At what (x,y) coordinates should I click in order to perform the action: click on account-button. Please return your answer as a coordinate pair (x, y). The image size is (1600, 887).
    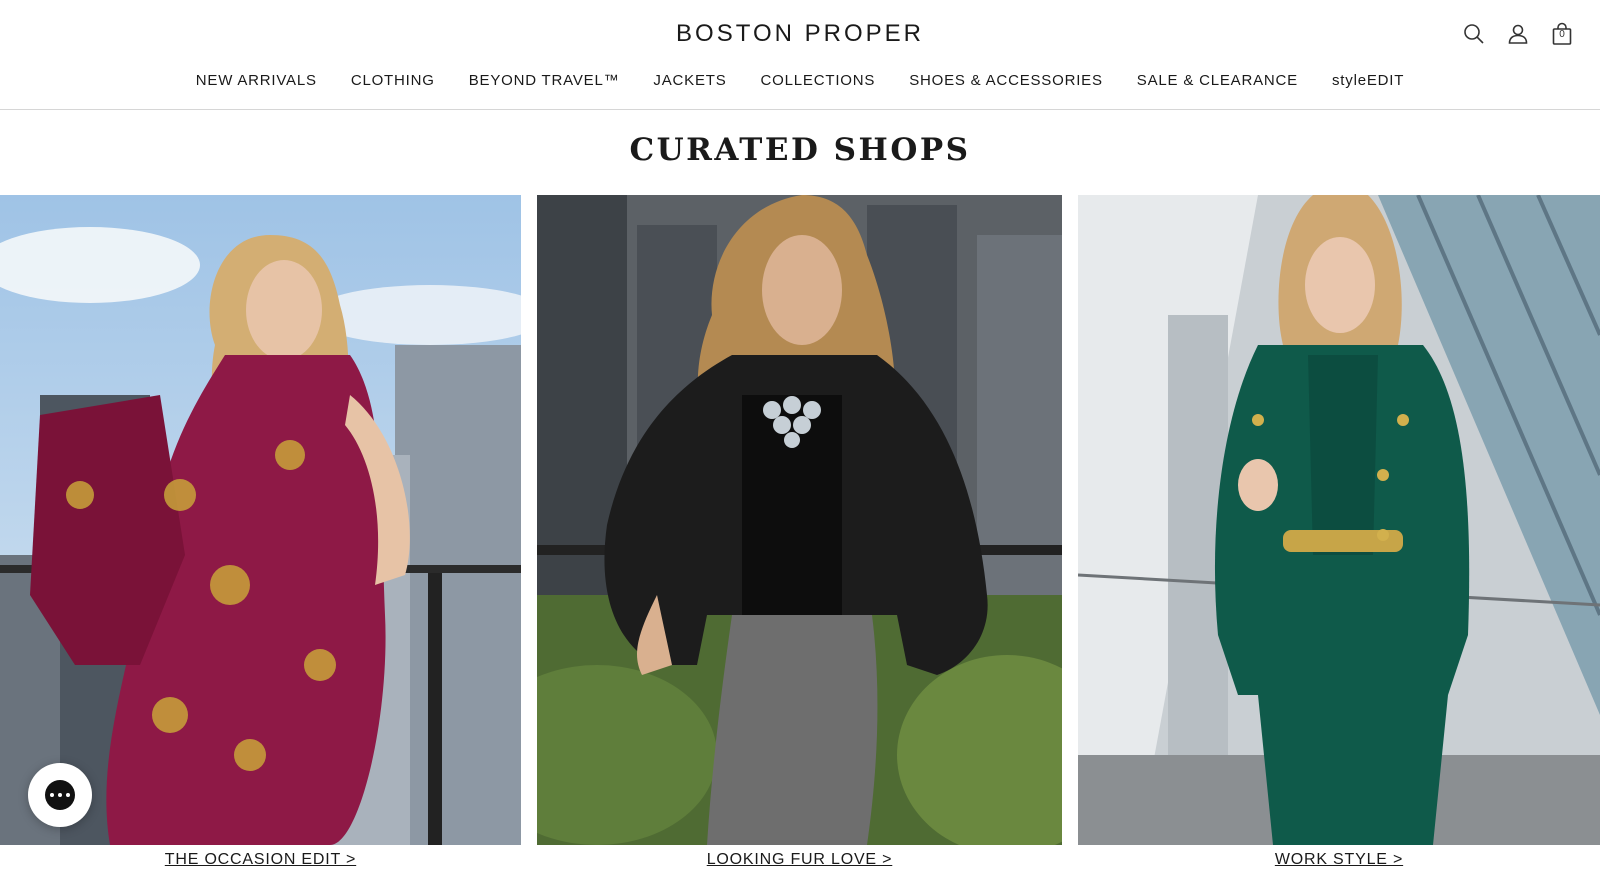
    Looking at the image, I should click on (1518, 34).